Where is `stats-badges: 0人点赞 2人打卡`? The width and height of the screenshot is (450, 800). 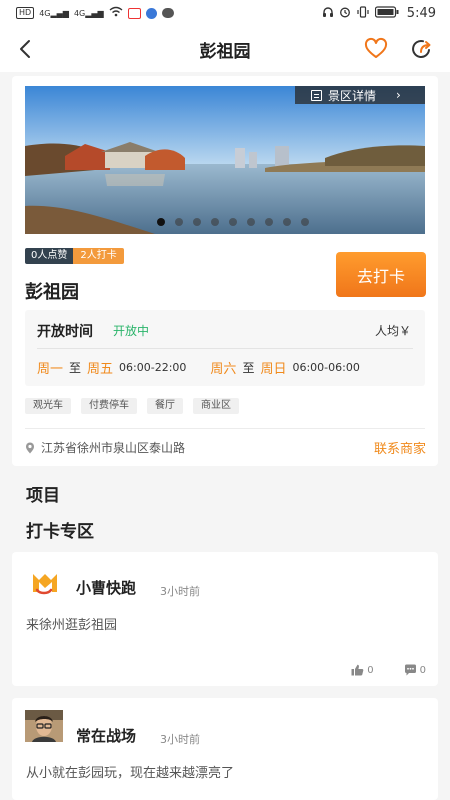 stats-badges: 0人点赞 2人打卡 is located at coordinates (74, 256).